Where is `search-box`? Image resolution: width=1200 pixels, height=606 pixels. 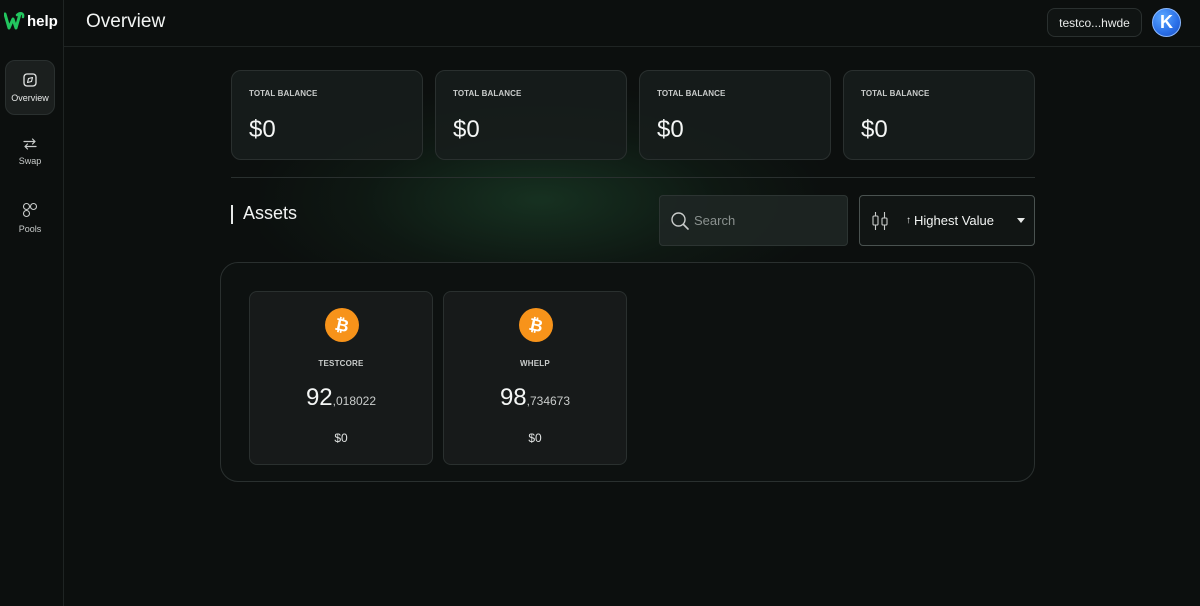
search-box is located at coordinates (753, 220).